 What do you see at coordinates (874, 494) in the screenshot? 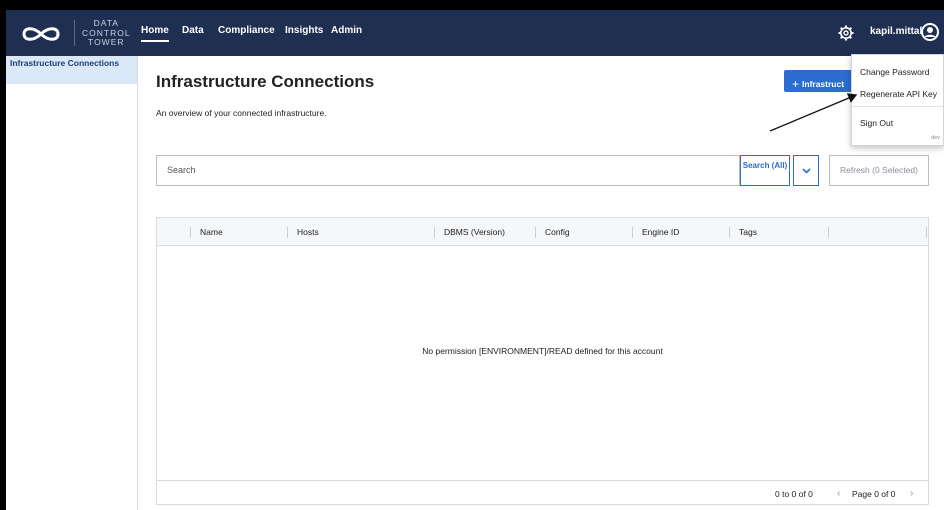
I see `page-info: Page 0 of 0` at bounding box center [874, 494].